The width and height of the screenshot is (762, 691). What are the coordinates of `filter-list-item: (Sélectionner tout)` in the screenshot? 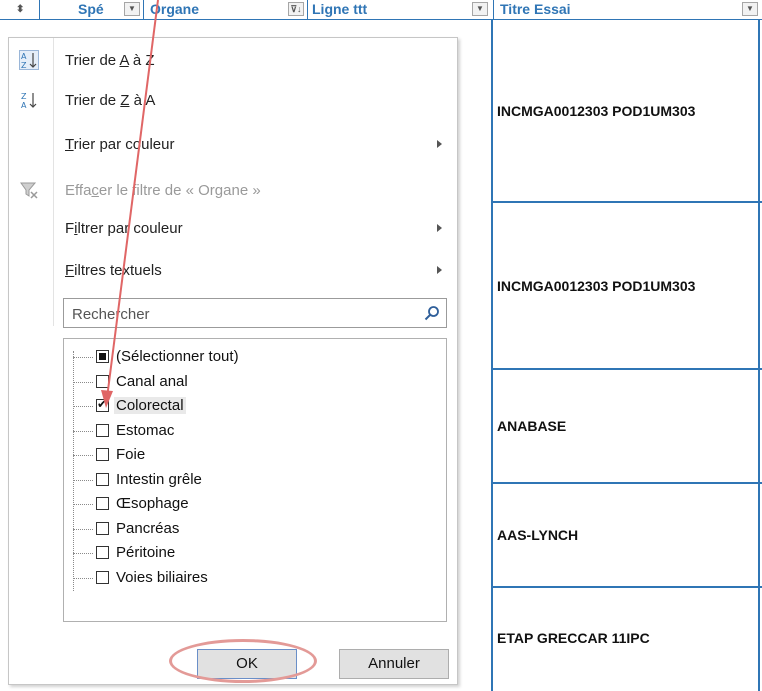 It's located at (254, 357).